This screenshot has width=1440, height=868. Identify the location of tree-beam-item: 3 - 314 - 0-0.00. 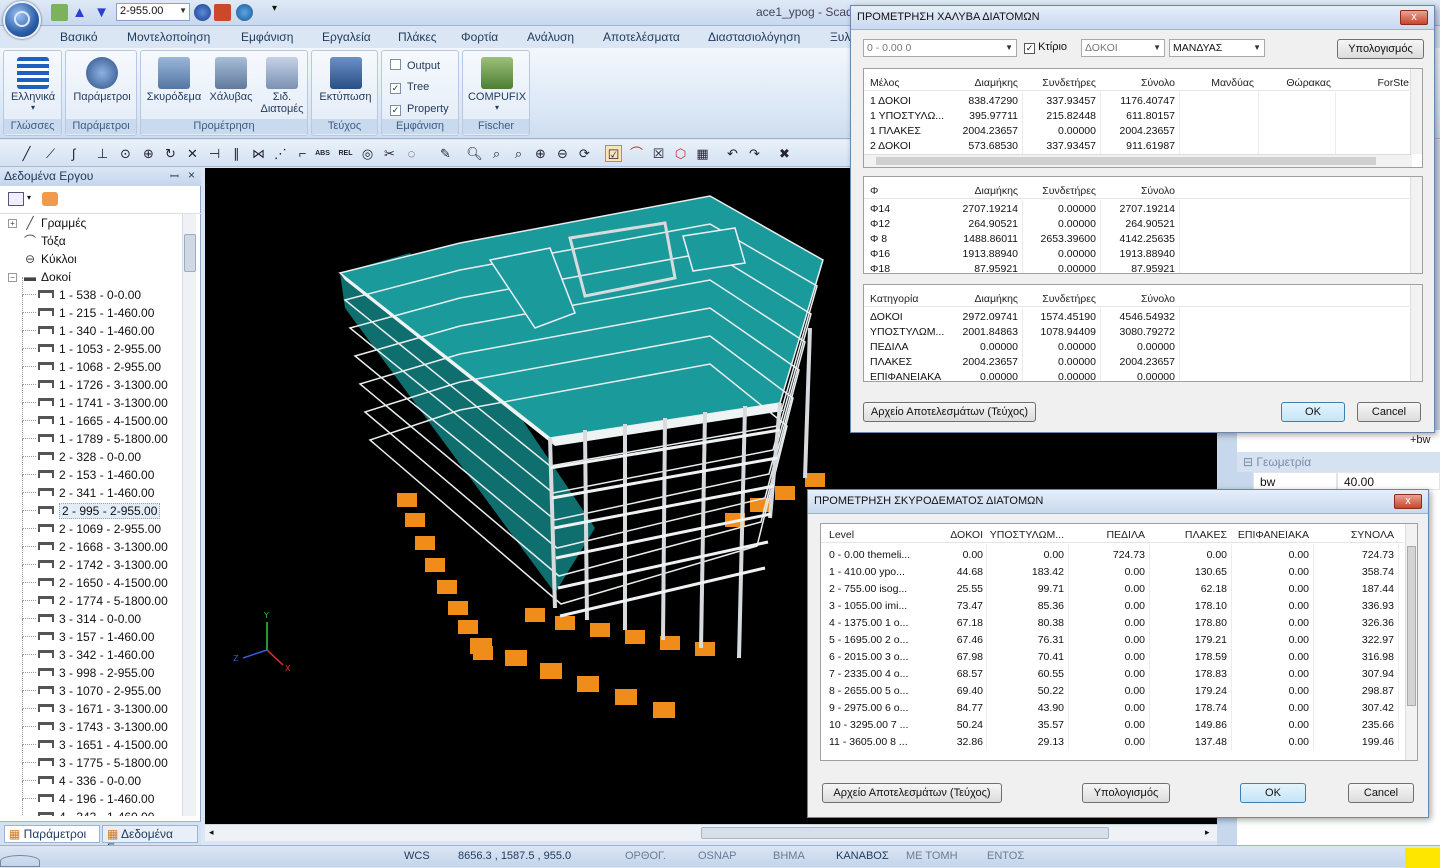
(89, 619).